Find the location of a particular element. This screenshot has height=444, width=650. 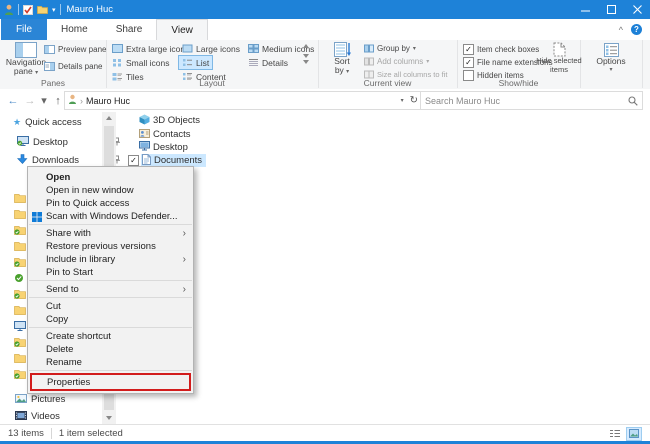

help-icon: ? is located at coordinates (636, 29).